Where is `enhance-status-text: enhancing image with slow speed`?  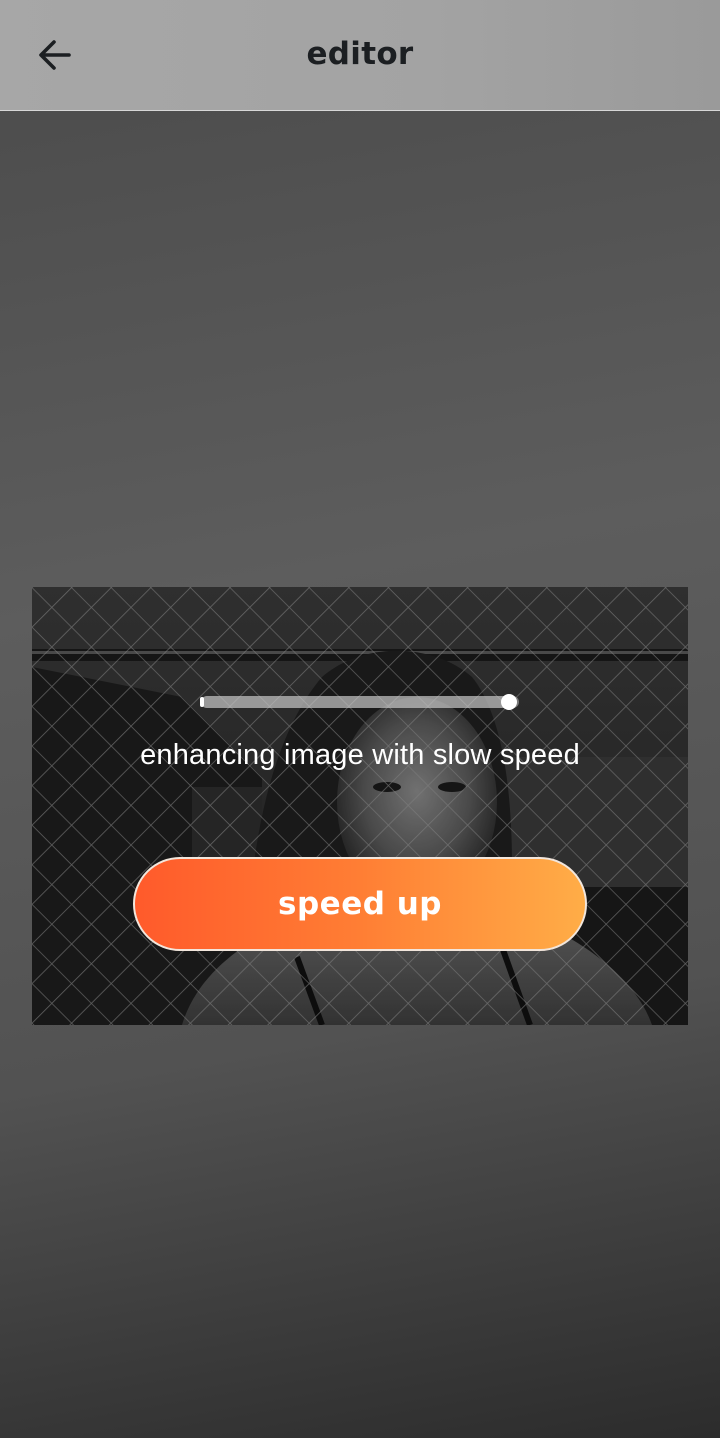 enhance-status-text: enhancing image with slow speed is located at coordinates (360, 755).